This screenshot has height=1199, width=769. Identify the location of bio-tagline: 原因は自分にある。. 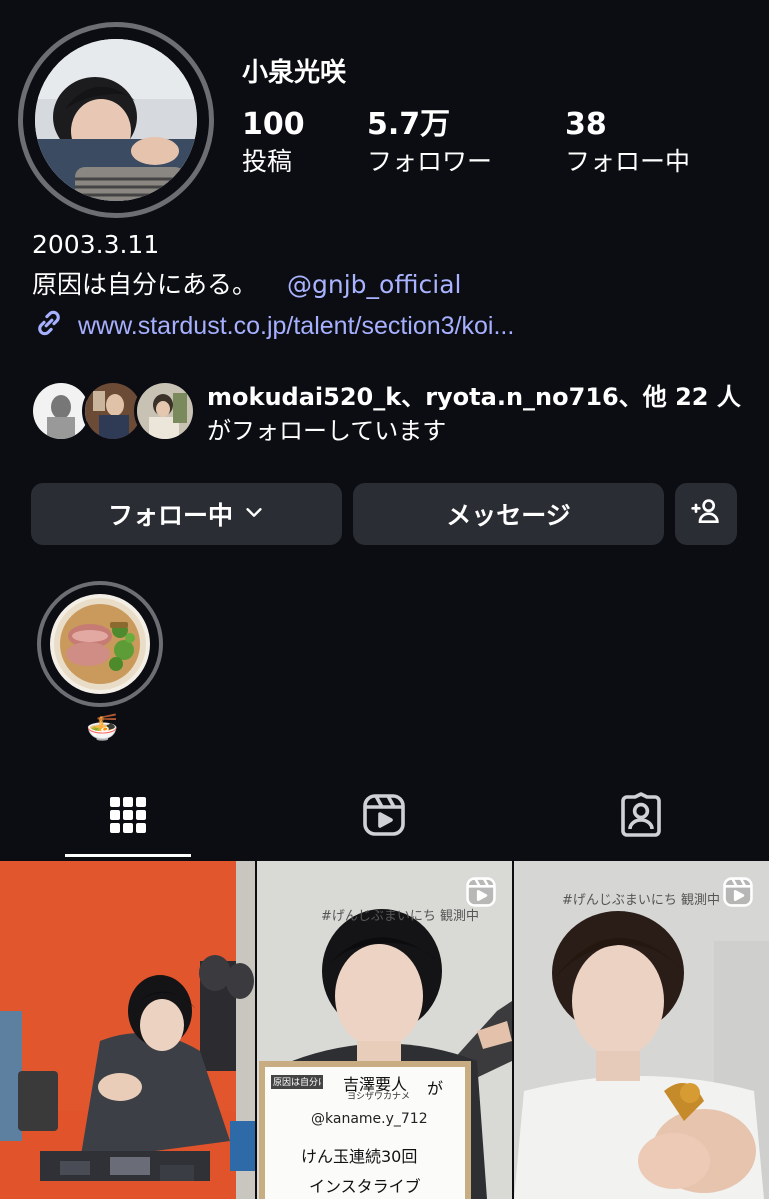
(145, 284).